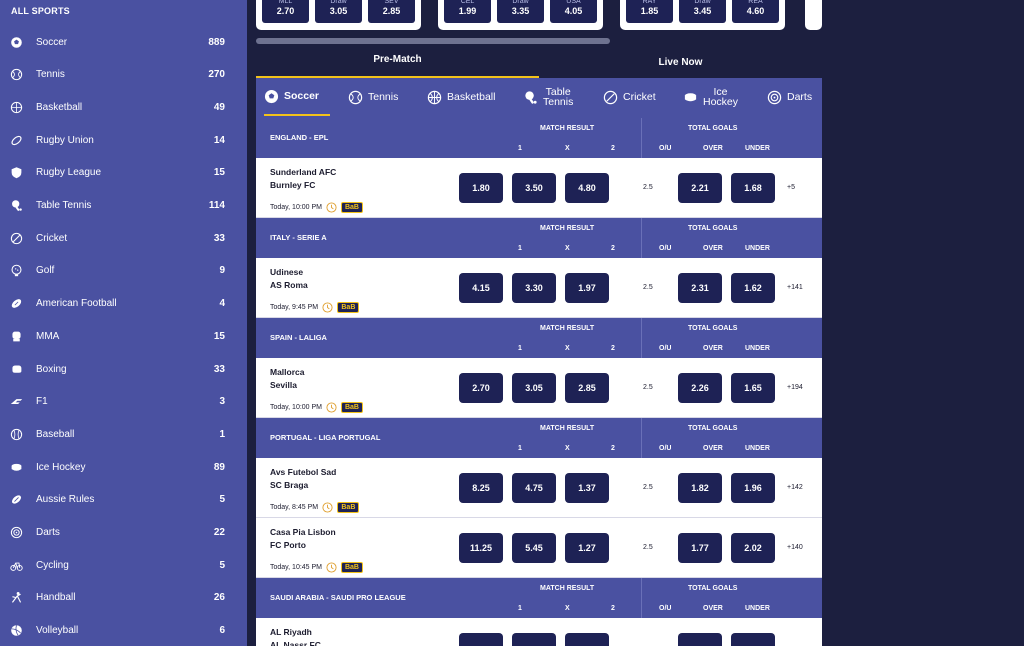 This screenshot has width=1024, height=646. What do you see at coordinates (123, 630) in the screenshot?
I see `sidebar-item-volleyball: Volleyball 6` at bounding box center [123, 630].